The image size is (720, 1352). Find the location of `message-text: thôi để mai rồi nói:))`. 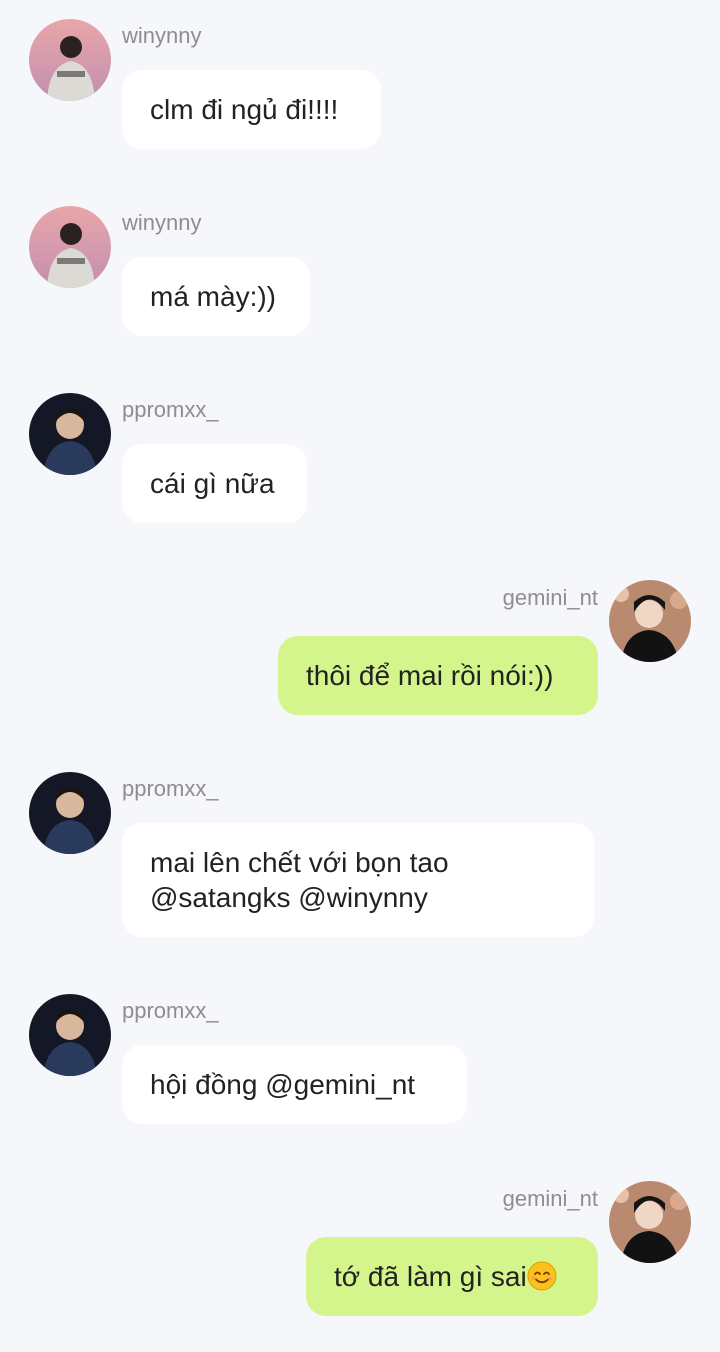

message-text: thôi để mai rồi nói:)) is located at coordinates (430, 675).